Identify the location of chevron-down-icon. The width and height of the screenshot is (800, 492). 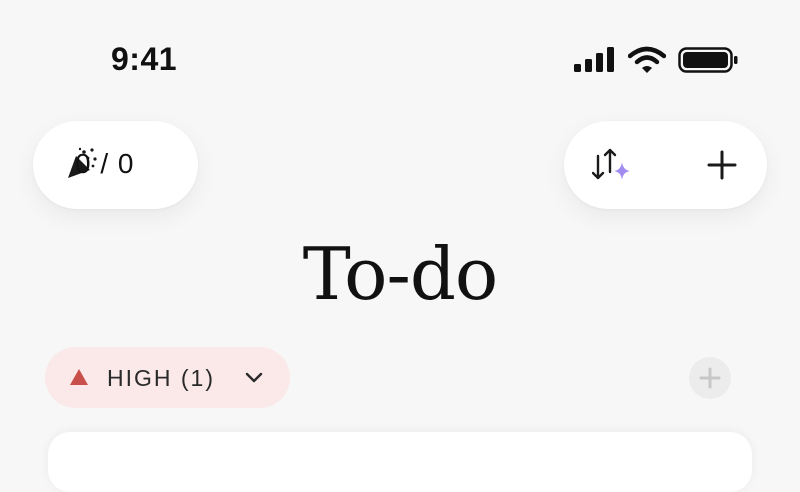
(254, 377).